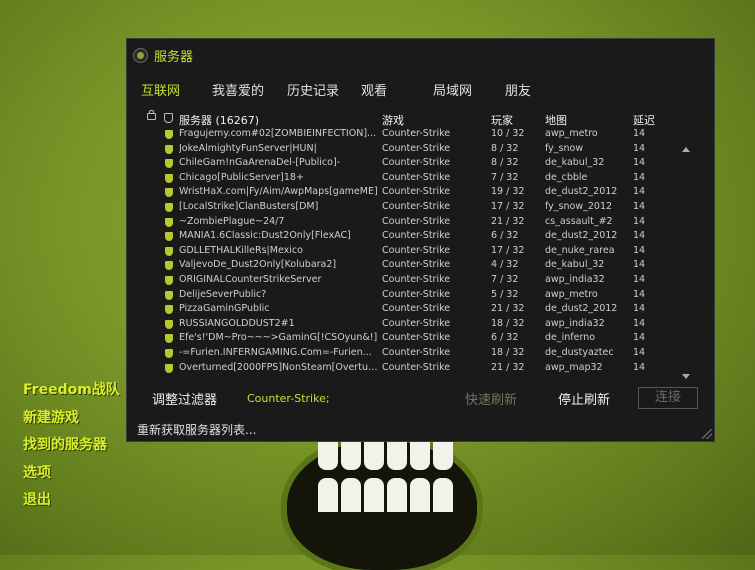 The image size is (755, 570). I want to click on tab-internet: 互联网, so click(160, 89).